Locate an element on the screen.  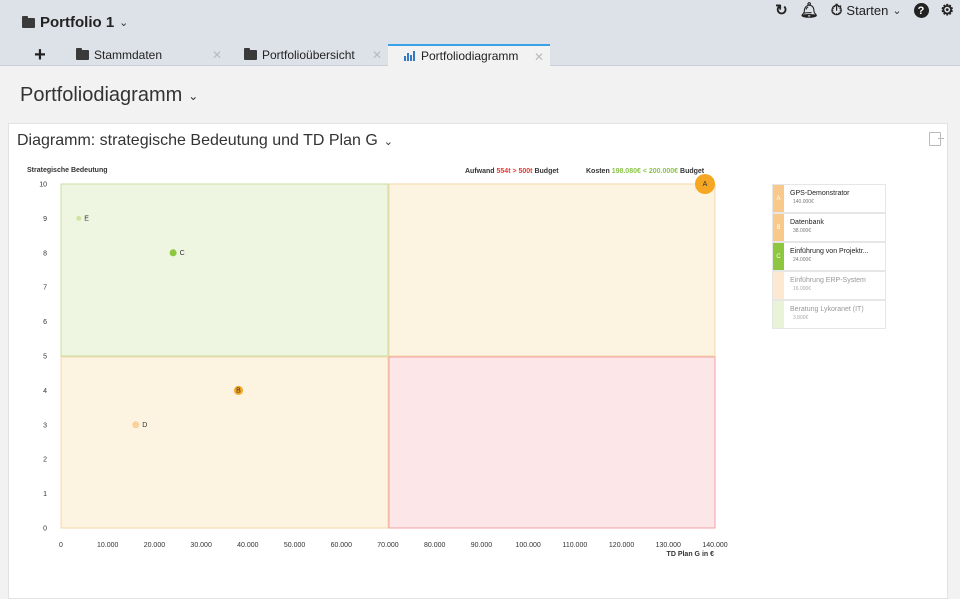
x-tick-label: 100.000 is located at coordinates (527, 545).